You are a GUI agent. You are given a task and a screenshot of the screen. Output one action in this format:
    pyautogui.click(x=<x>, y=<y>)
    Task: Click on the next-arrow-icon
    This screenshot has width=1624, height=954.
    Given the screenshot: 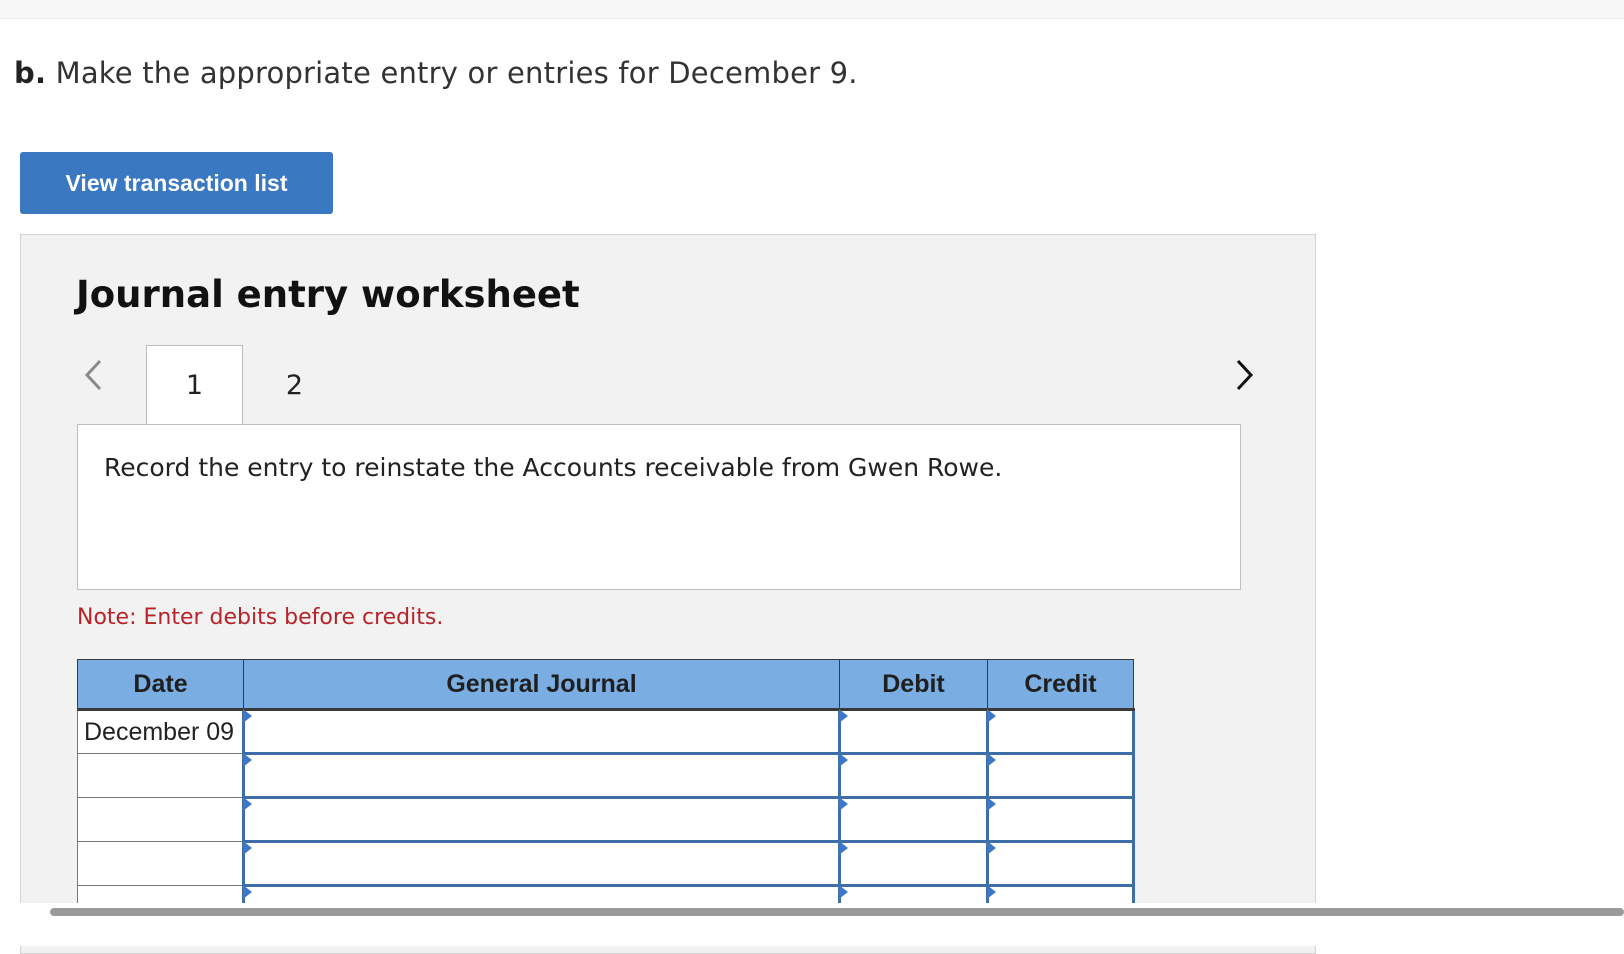 What is the action you would take?
    pyautogui.click(x=1244, y=375)
    